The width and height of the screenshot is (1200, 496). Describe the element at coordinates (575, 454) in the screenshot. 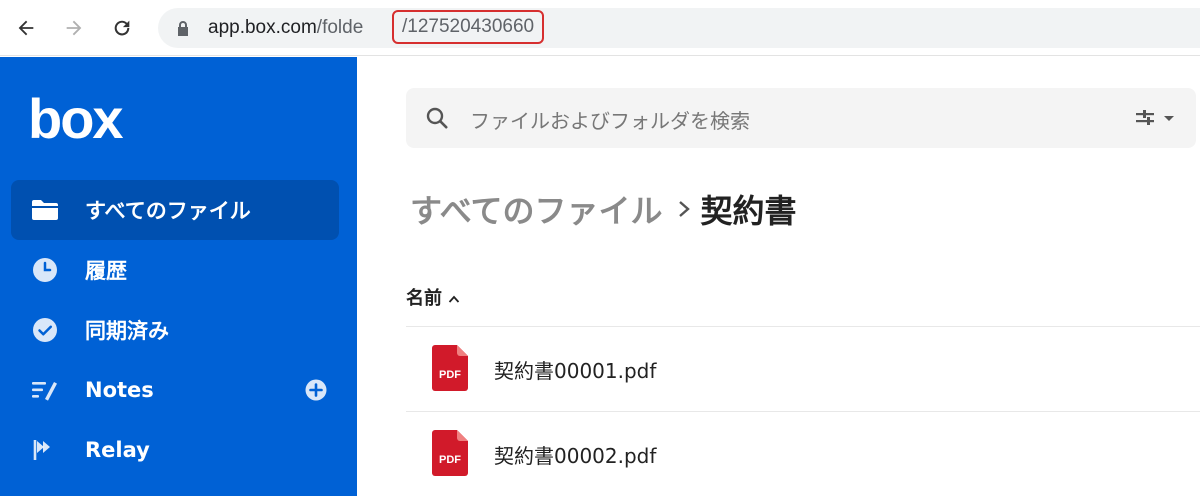

I see `file-name: 契約書00002.pdf` at that location.